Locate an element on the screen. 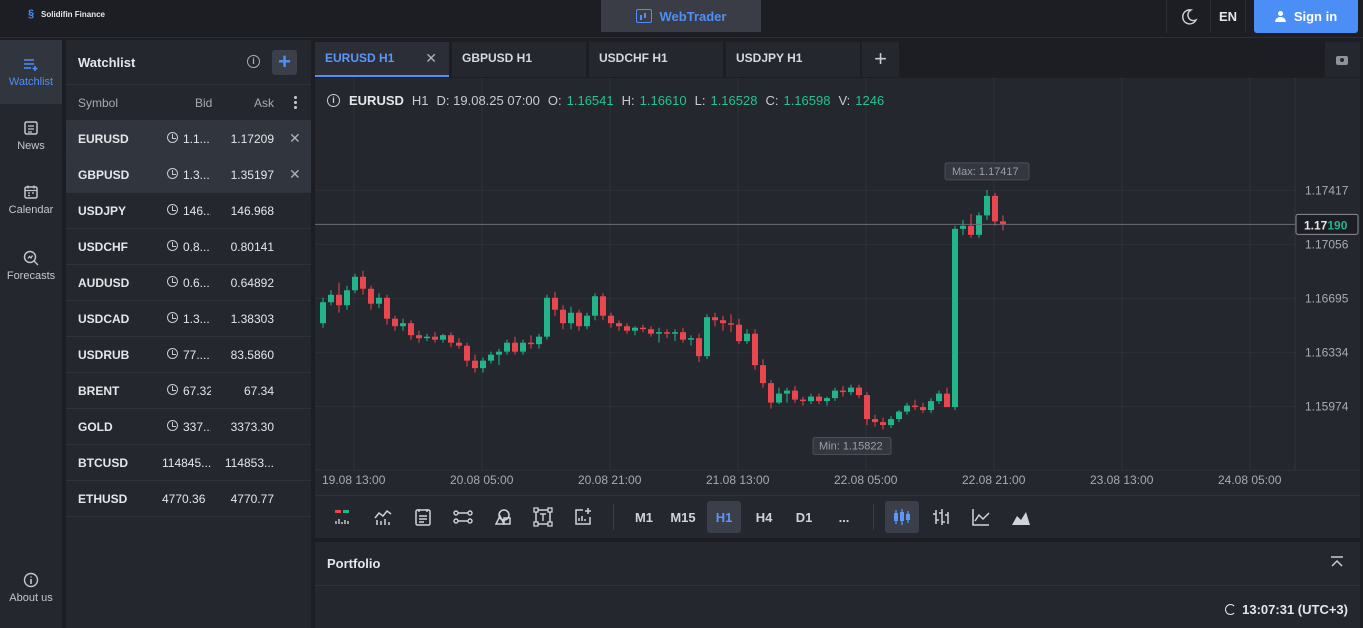 This screenshot has height=628, width=1363. area-chart-type-button is located at coordinates (1021, 517).